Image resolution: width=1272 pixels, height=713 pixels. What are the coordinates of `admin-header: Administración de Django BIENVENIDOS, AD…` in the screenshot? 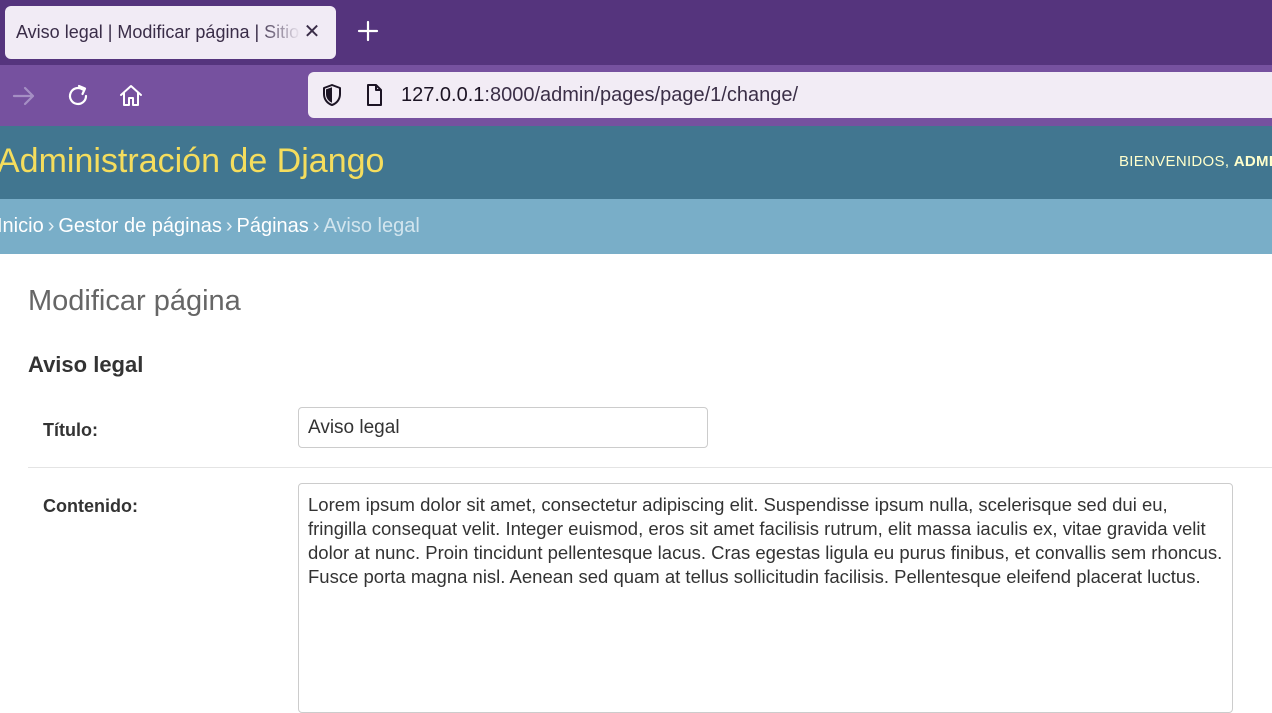 It's located at (636, 162).